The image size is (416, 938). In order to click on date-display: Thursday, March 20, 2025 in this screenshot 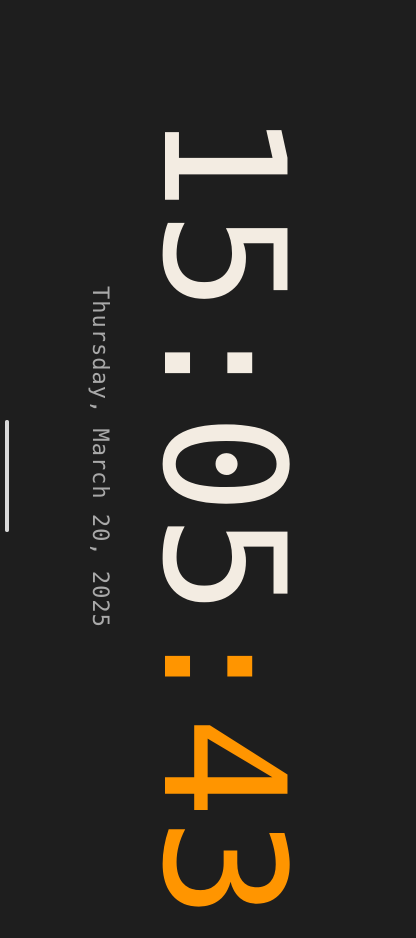, I will do `click(99, 457)`.